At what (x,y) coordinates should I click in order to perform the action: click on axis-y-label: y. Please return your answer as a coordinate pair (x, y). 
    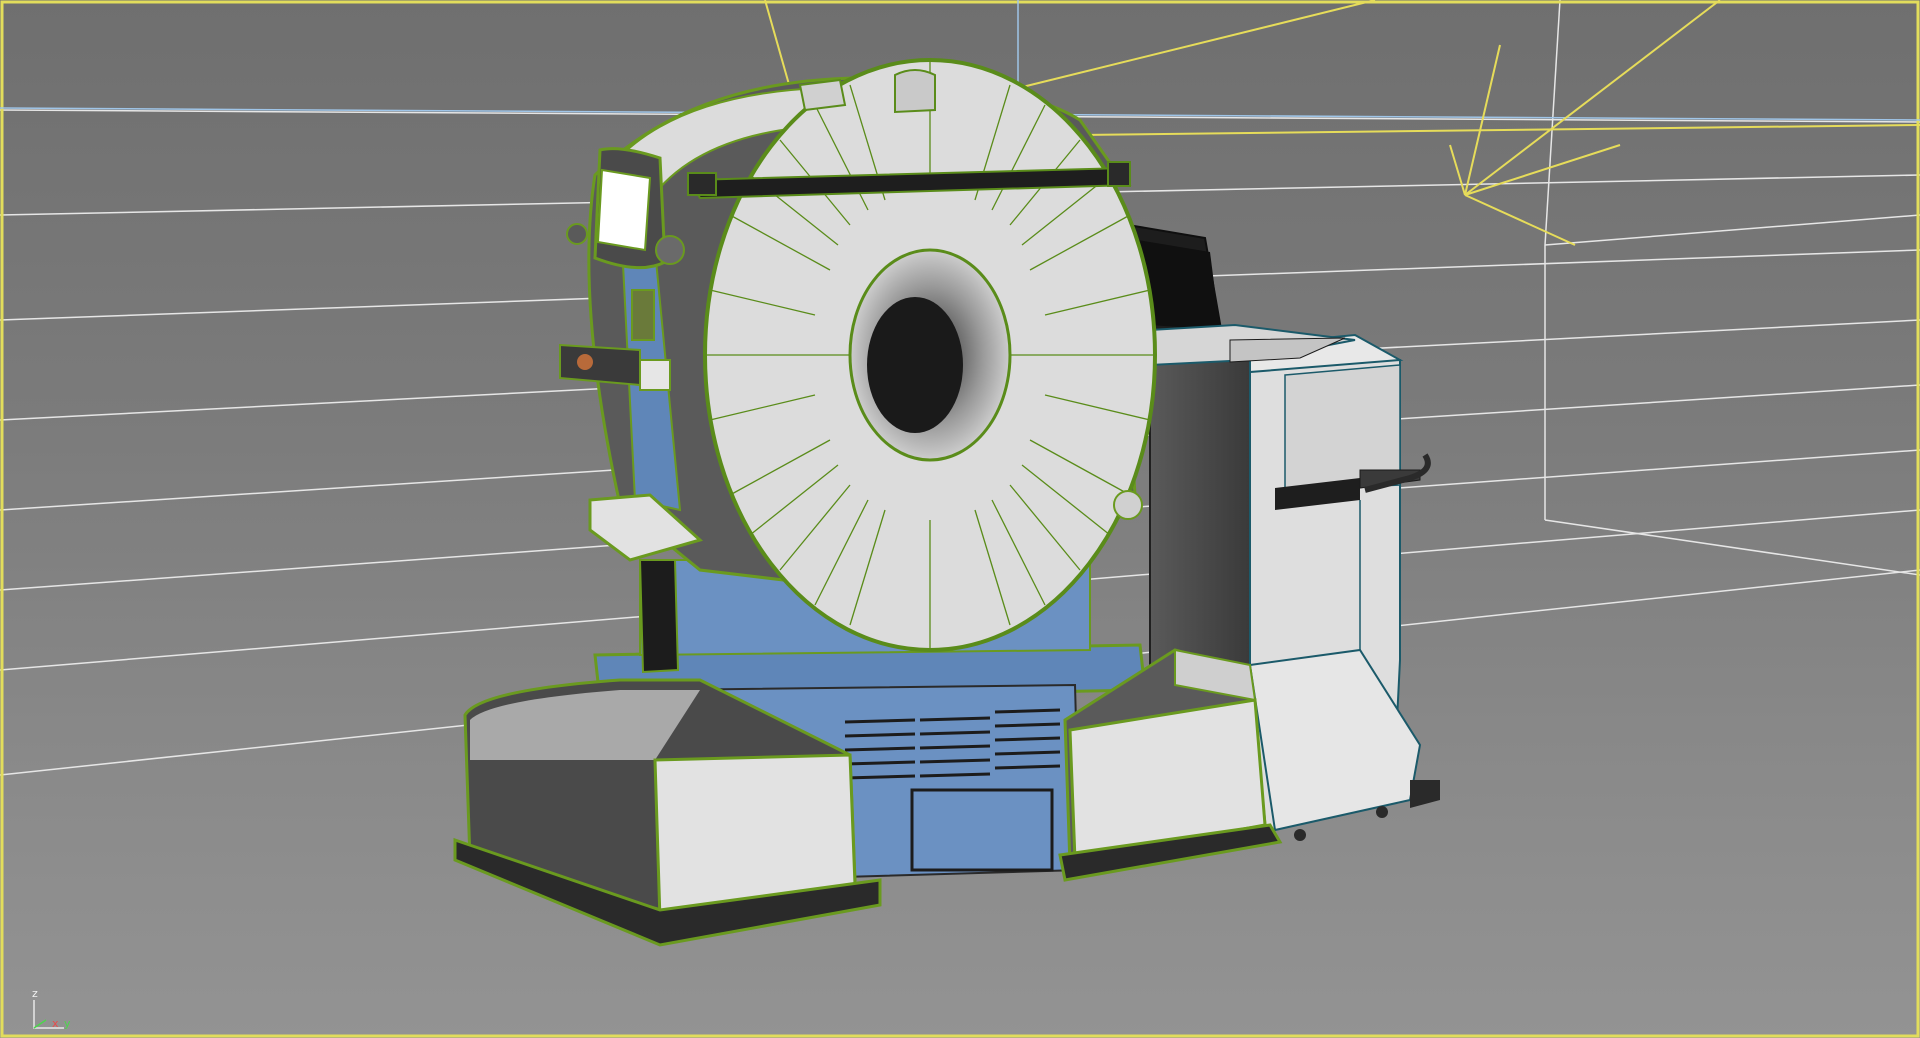
    Looking at the image, I should click on (67, 1023).